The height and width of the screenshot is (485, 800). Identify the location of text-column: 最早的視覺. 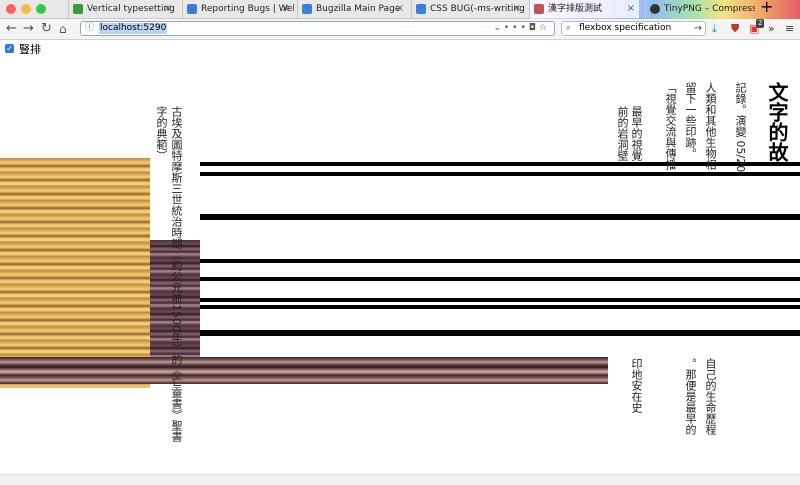
(636, 133).